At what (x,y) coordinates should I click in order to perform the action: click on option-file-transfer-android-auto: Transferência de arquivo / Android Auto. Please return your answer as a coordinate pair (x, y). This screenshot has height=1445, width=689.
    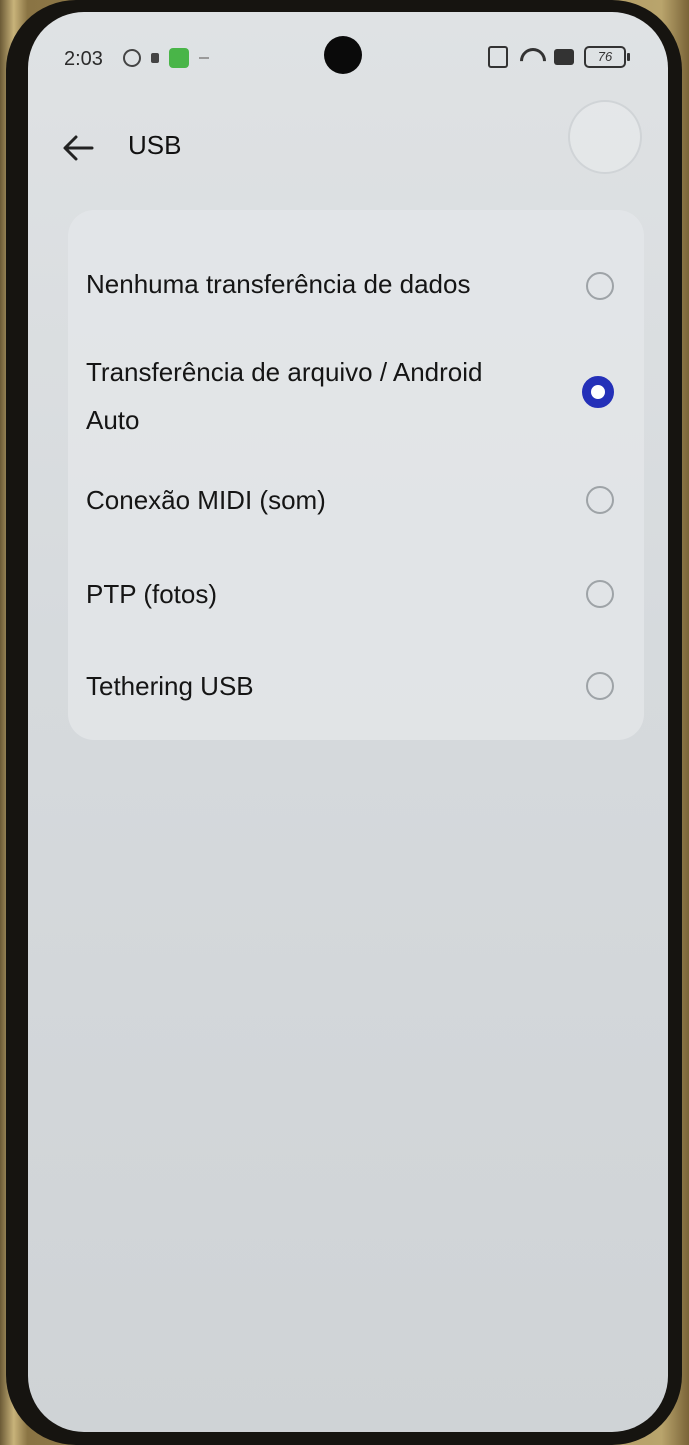
    Looking at the image, I should click on (356, 394).